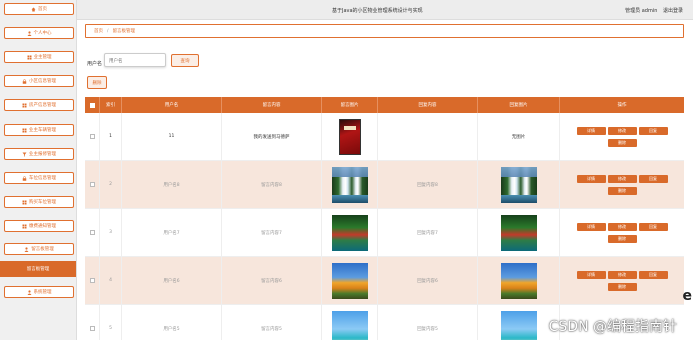 This screenshot has height=340, width=693. Describe the element at coordinates (428, 232) in the screenshot. I see `reply-cell: 回复内容7` at that location.